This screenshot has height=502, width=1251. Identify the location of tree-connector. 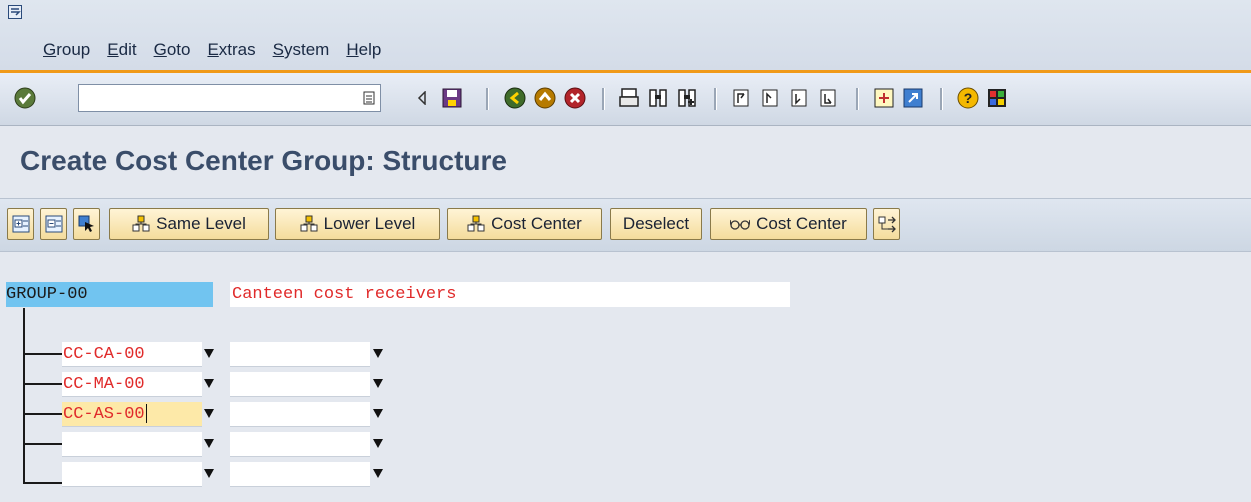
(24, 396).